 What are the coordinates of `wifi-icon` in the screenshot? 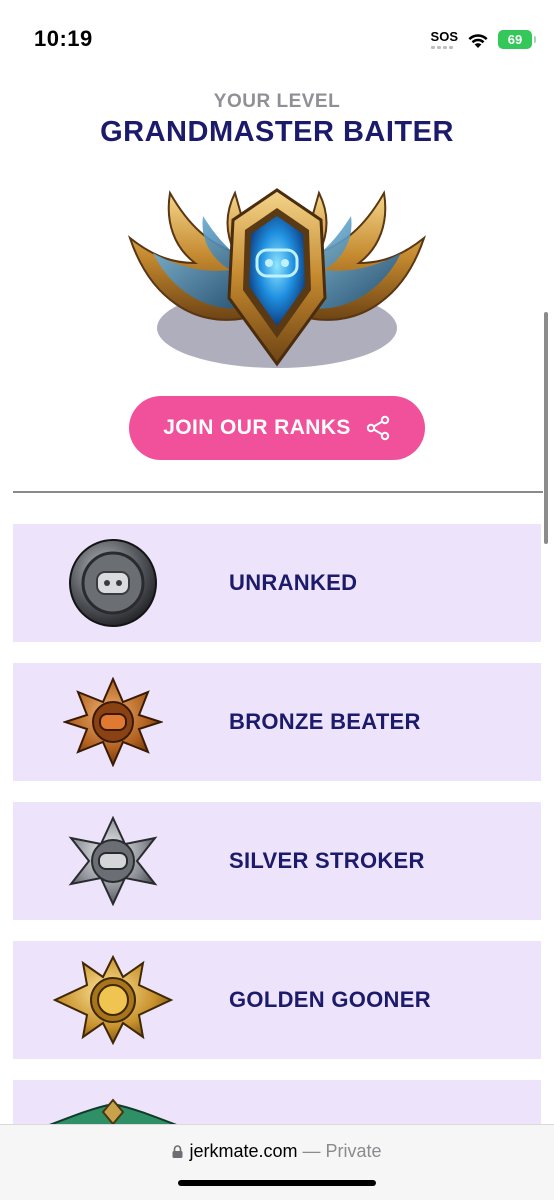 It's located at (478, 40).